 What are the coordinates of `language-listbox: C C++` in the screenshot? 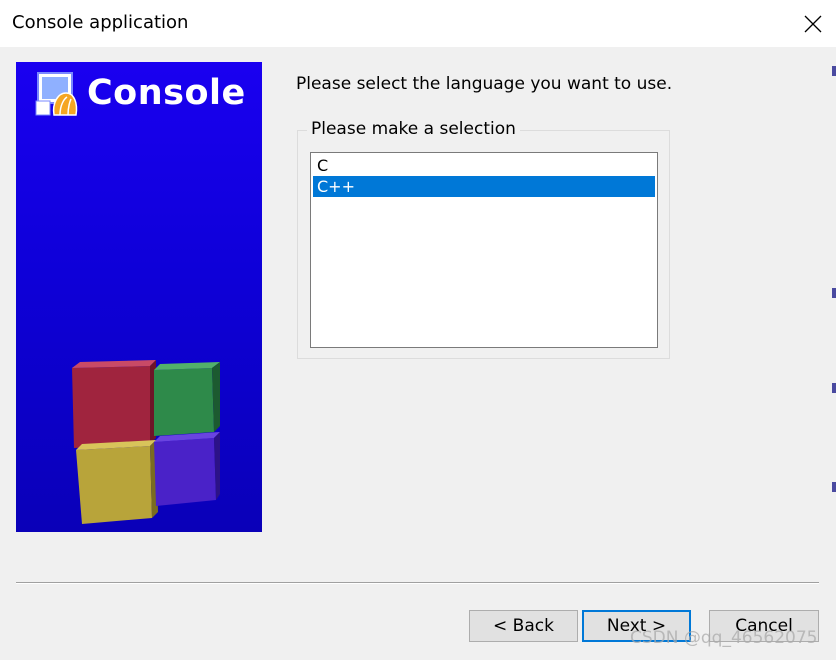 It's located at (484, 250).